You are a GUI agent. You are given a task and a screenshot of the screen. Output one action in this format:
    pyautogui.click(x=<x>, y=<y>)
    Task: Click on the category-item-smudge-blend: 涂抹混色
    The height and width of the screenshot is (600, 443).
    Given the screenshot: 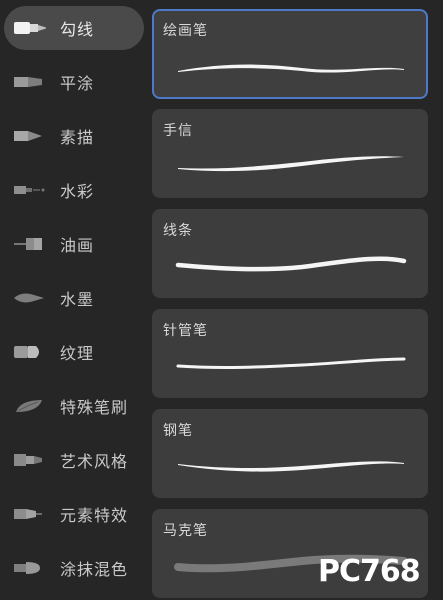 What is the action you would take?
    pyautogui.click(x=74, y=568)
    